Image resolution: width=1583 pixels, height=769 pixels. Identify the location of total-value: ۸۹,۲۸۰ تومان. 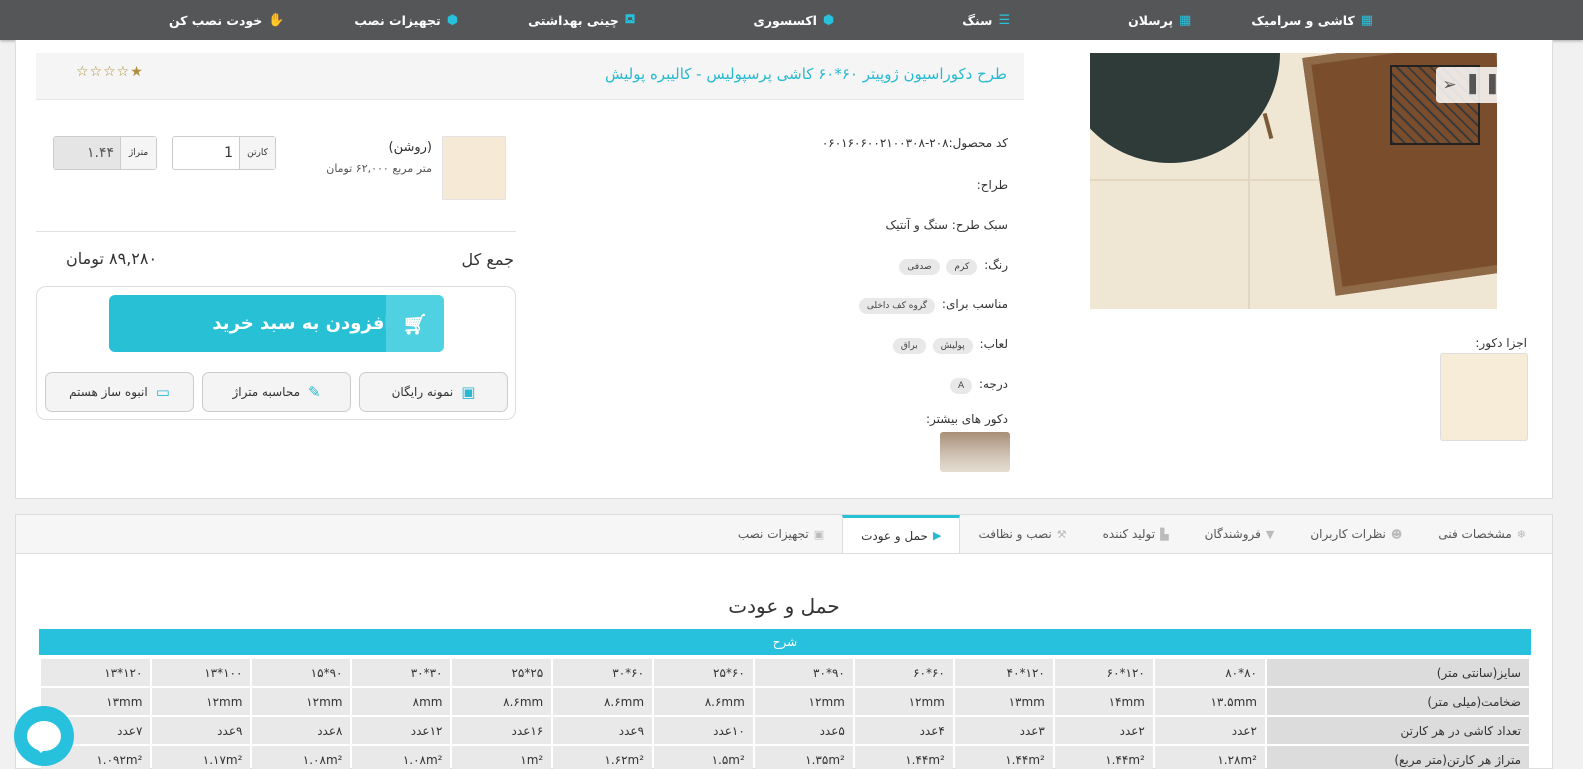
(112, 258).